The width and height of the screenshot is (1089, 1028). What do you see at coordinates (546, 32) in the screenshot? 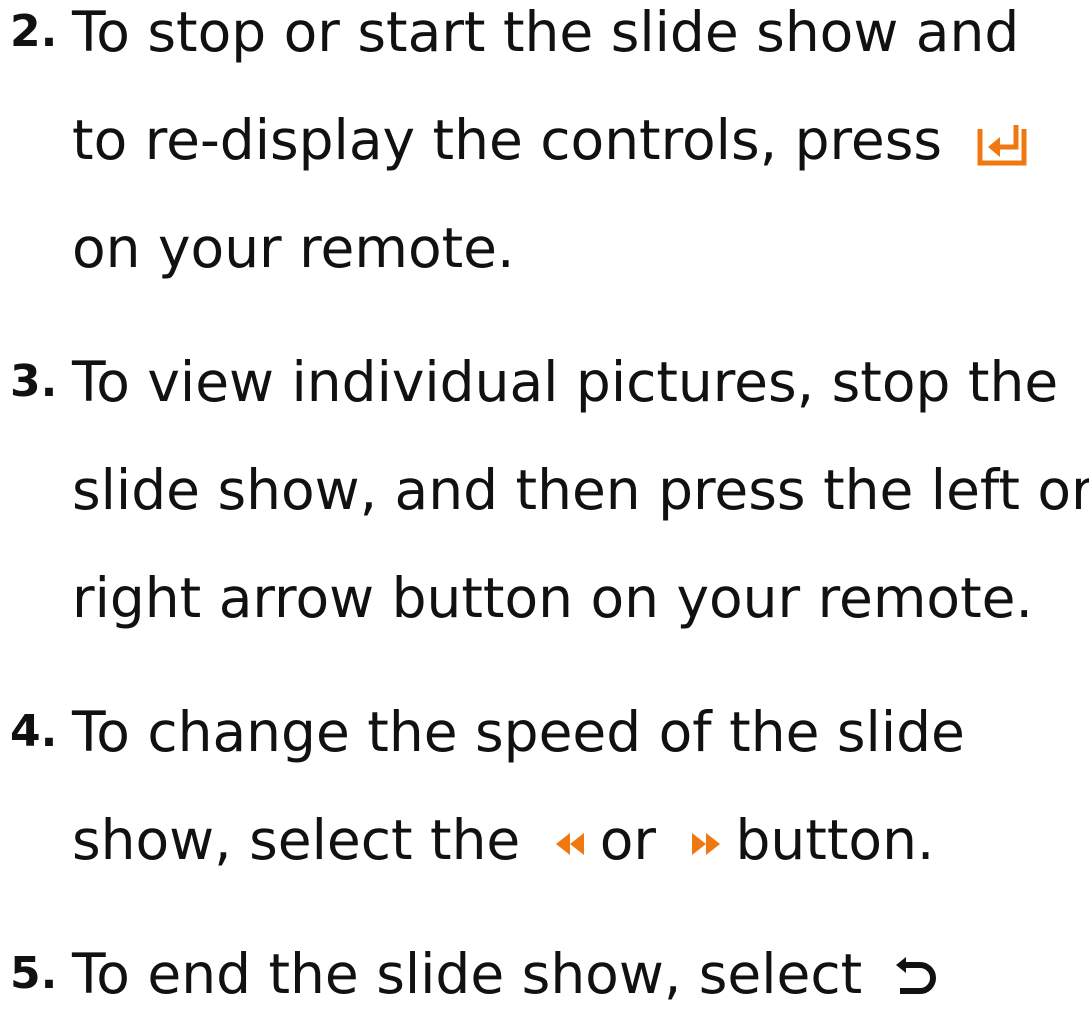
I see `step-text-line: To stop or start the slide show and` at bounding box center [546, 32].